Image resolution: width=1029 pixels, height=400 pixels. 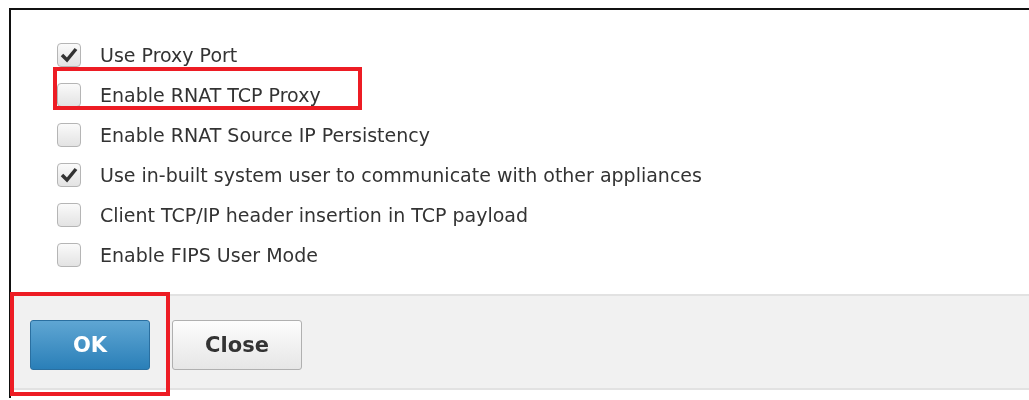 I want to click on checkbox-label: Use Proxy Port, so click(x=169, y=55).